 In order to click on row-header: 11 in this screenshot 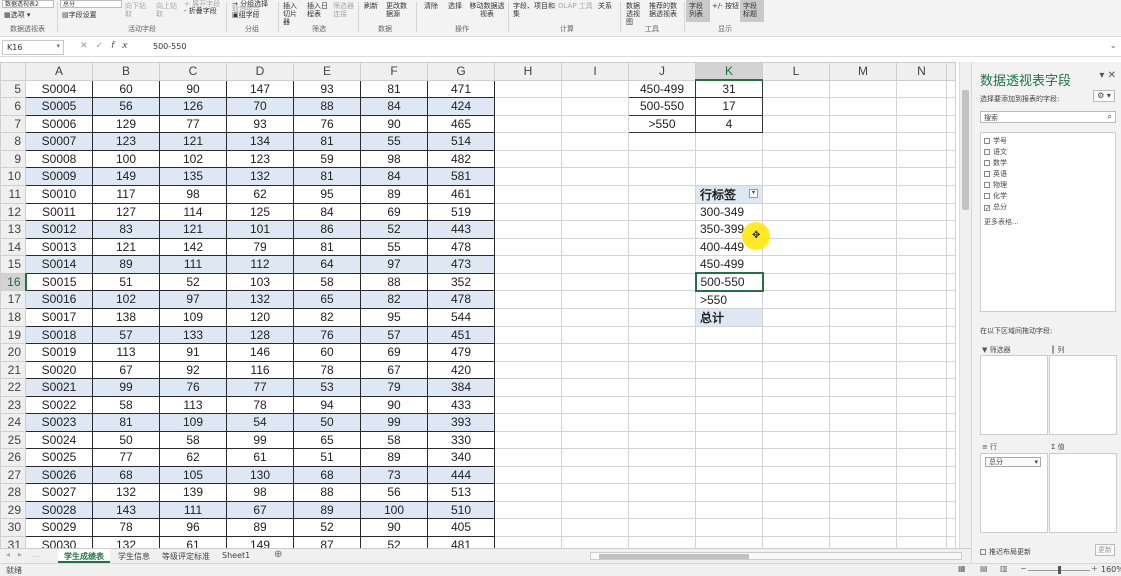, I will do `click(13, 194)`.